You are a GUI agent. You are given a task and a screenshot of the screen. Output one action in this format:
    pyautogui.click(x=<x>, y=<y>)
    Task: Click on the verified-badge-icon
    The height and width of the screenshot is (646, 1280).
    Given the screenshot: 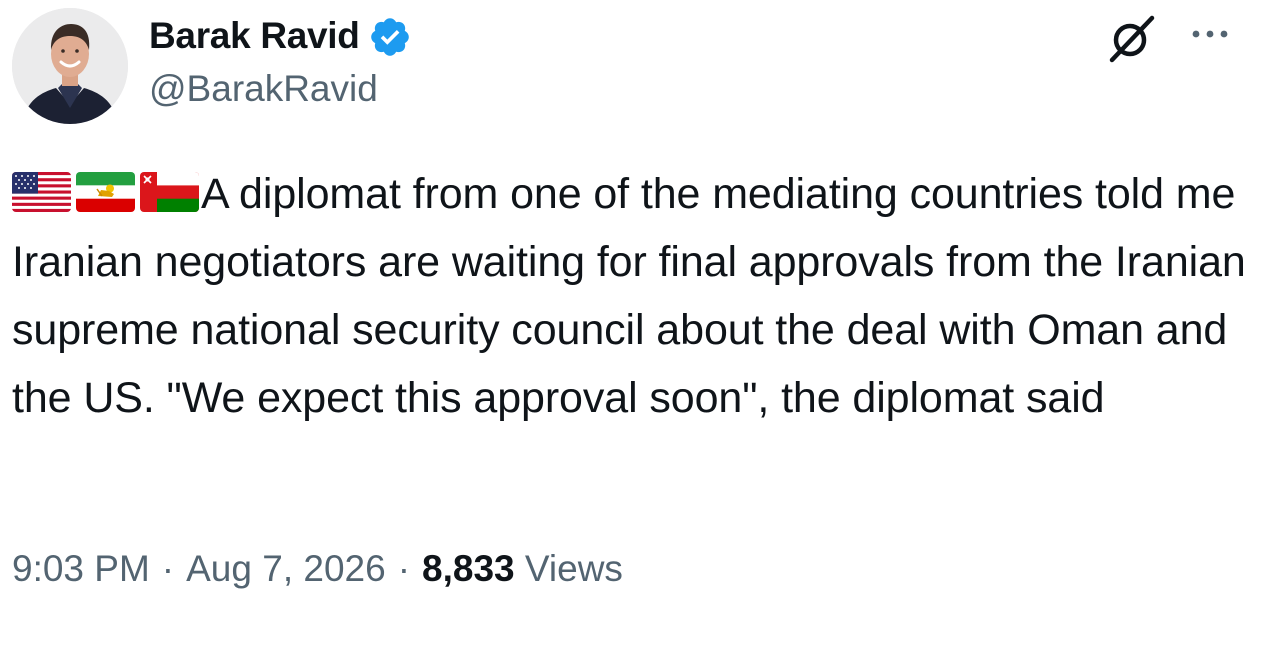 What is the action you would take?
    pyautogui.click(x=390, y=35)
    